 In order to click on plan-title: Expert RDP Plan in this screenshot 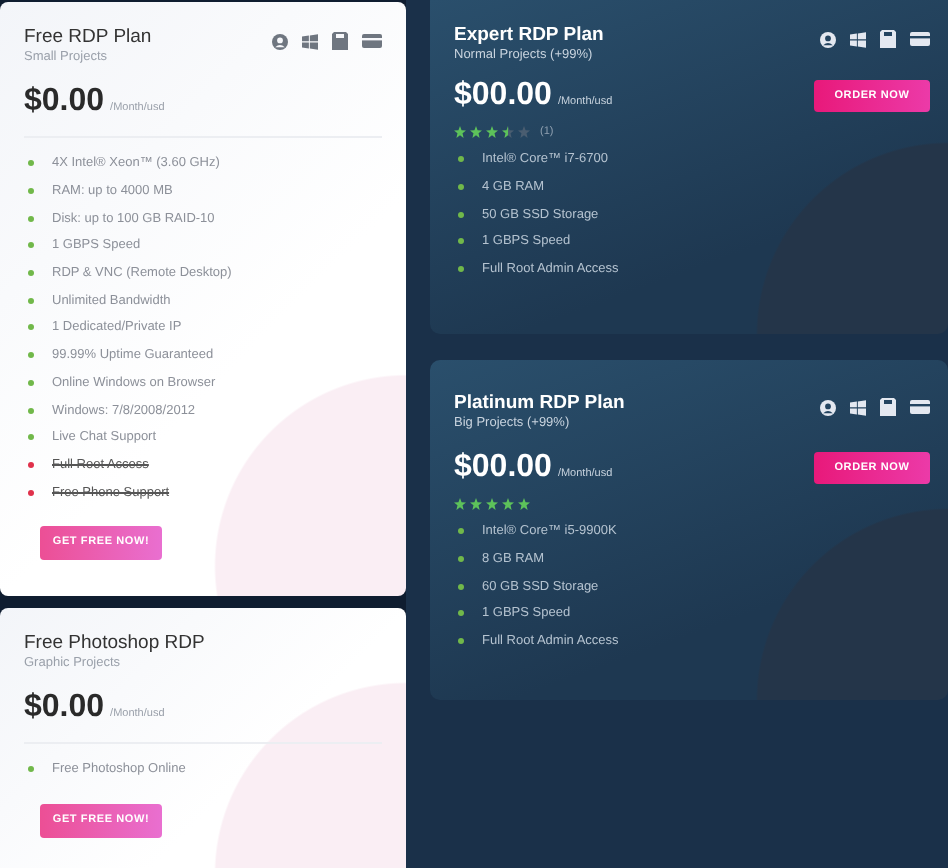, I will do `click(529, 35)`.